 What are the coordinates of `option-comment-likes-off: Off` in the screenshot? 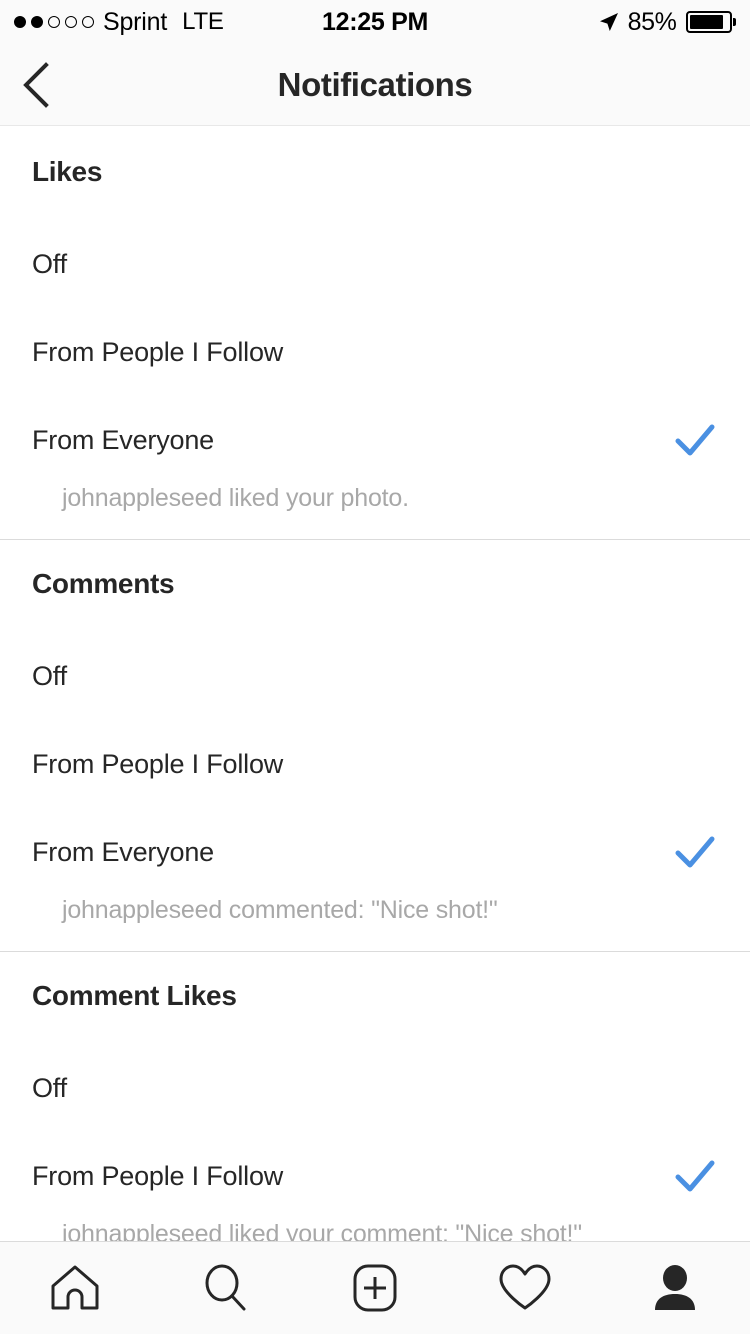 It's located at (375, 1088).